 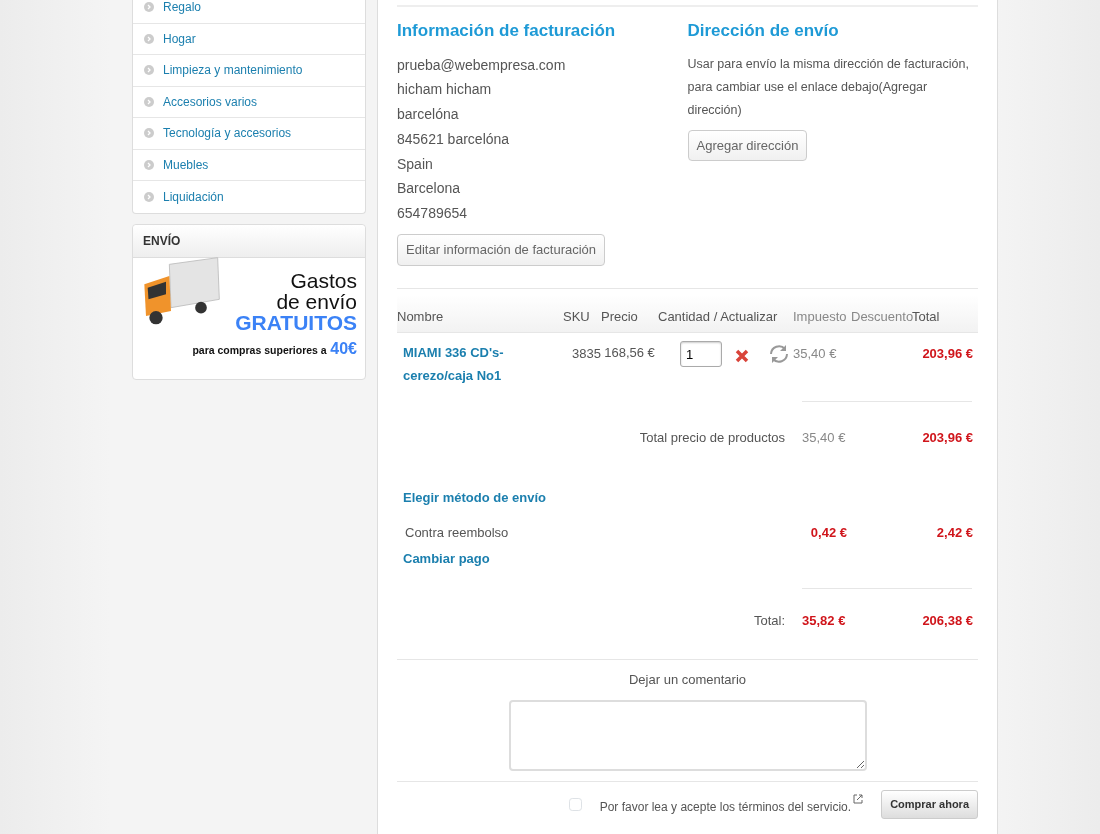 What do you see at coordinates (421, 316) in the screenshot?
I see `column-header: Nombre` at bounding box center [421, 316].